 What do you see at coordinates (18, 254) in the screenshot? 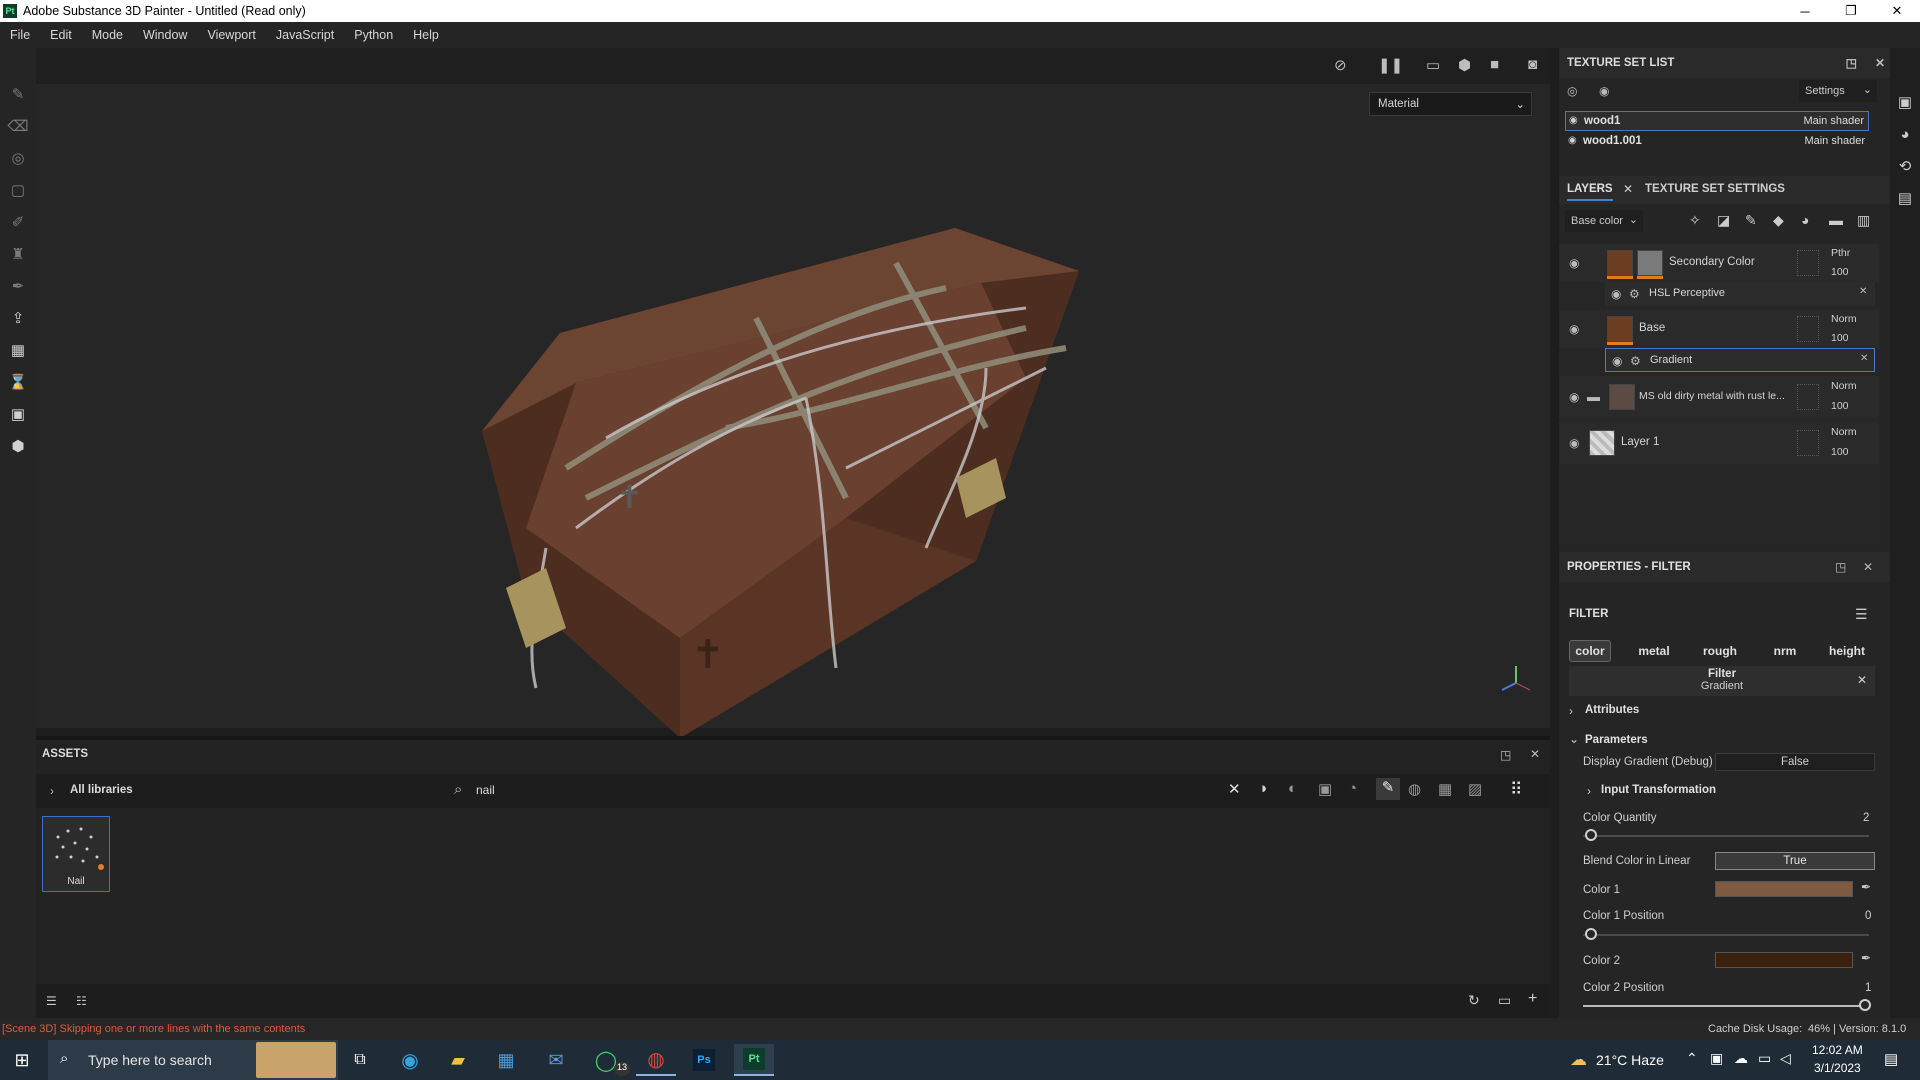
I see `clone-stamp-icon: ♜` at bounding box center [18, 254].